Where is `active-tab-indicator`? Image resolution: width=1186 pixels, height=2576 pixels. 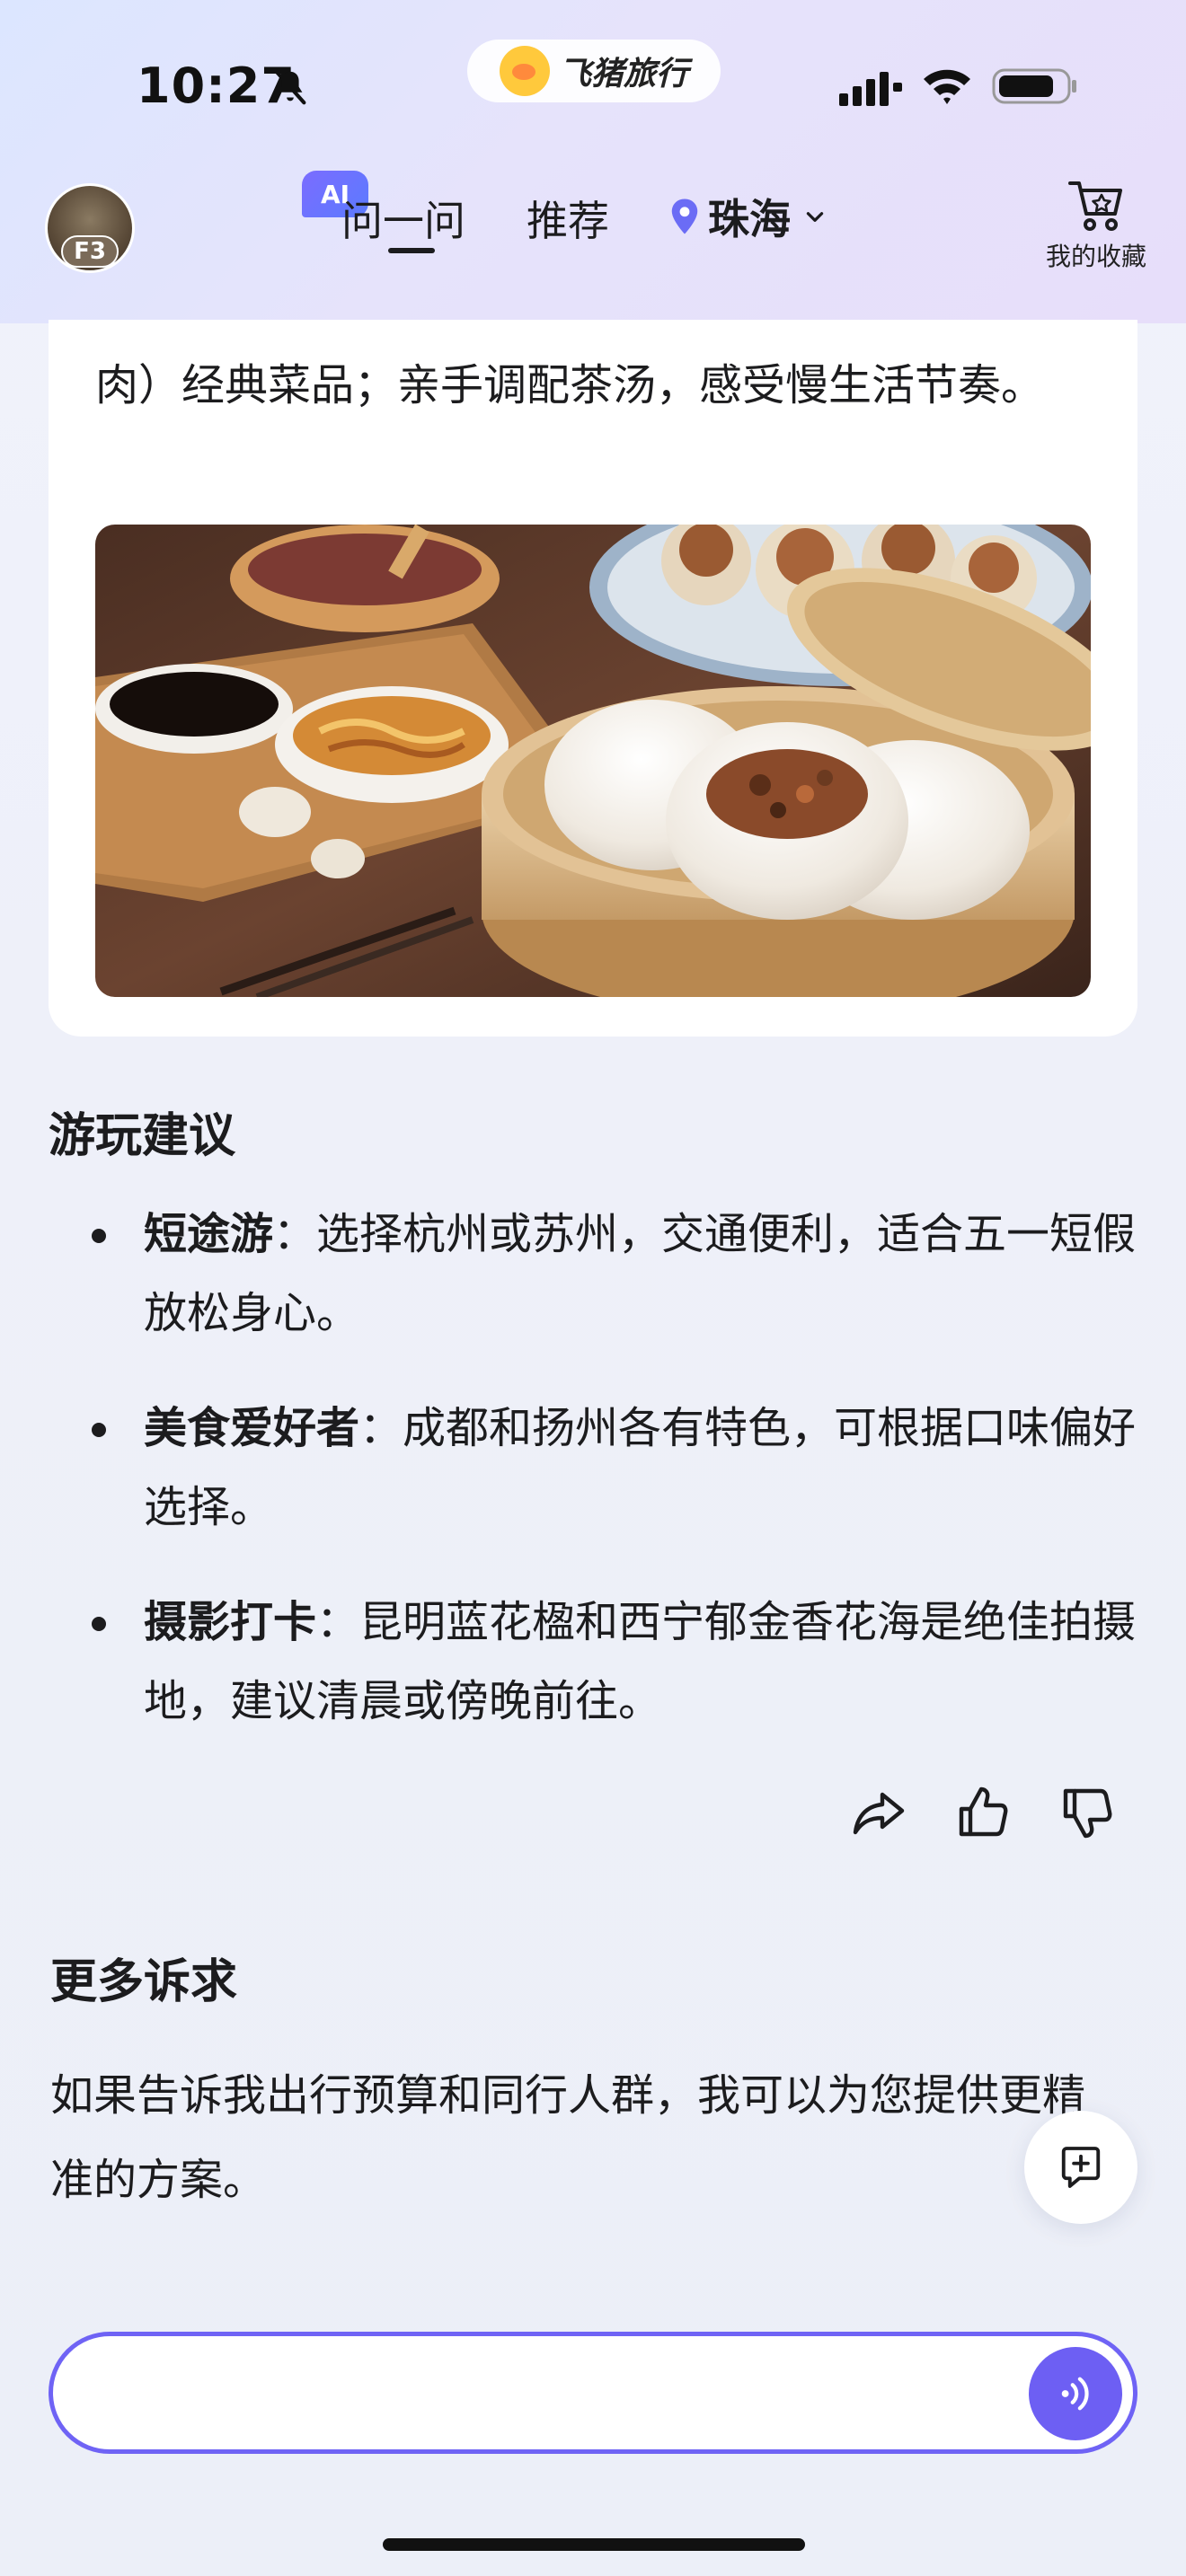 active-tab-indicator is located at coordinates (411, 250).